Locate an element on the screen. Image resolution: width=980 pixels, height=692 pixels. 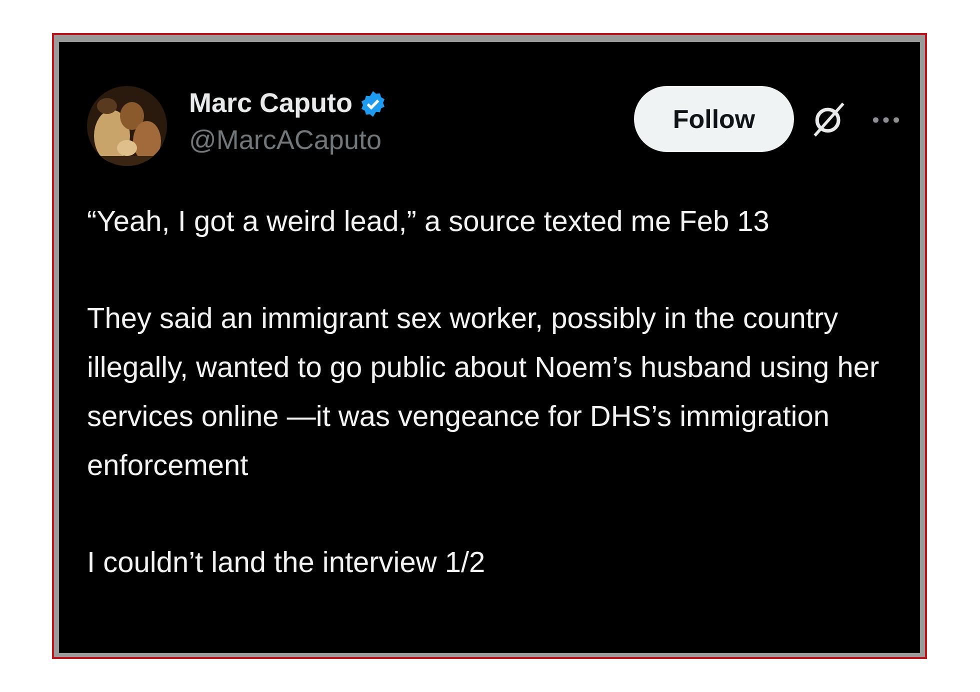
more-icon is located at coordinates (886, 120).